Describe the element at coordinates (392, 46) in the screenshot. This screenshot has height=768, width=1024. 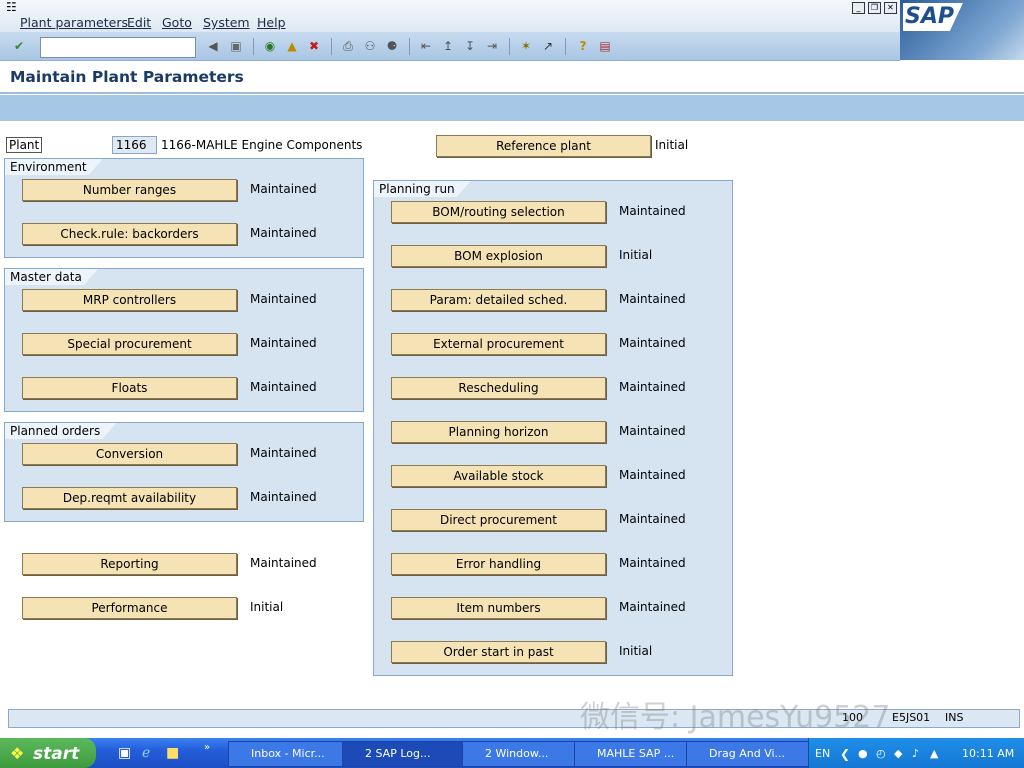
I see `find-next-icon: ⚈` at that location.